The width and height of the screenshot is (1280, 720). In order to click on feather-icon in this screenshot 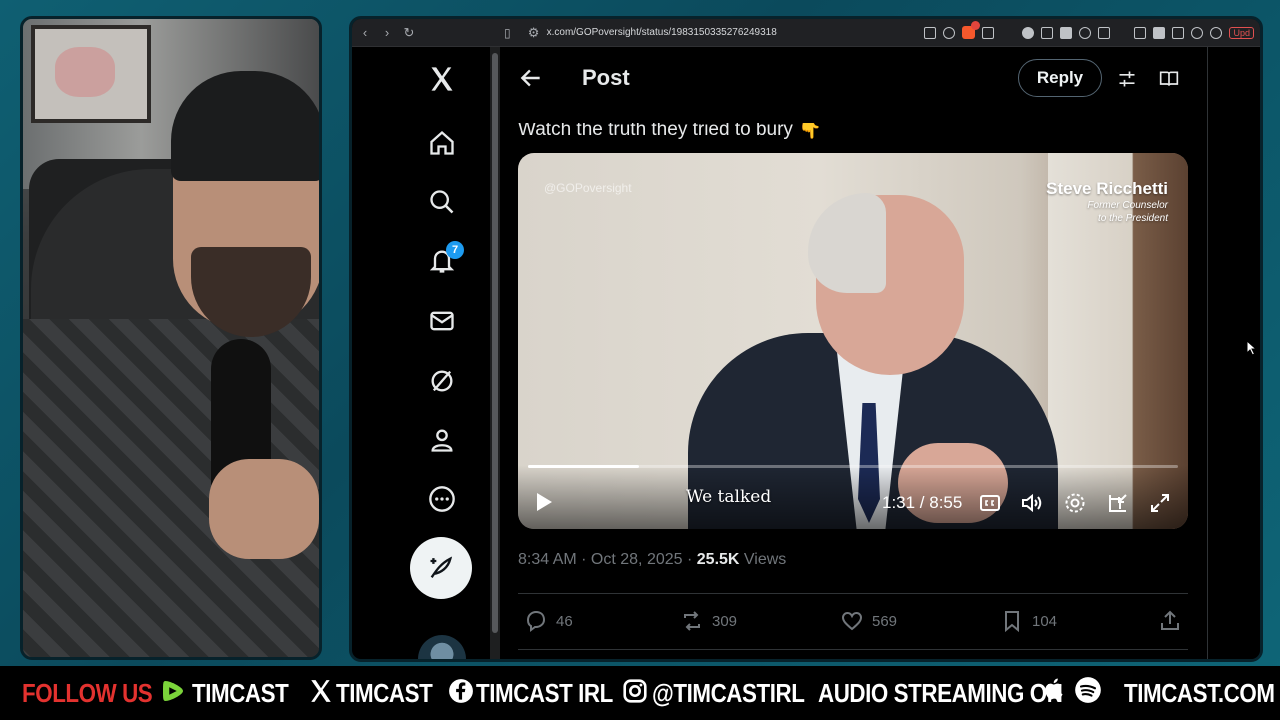, I will do `click(441, 567)`.